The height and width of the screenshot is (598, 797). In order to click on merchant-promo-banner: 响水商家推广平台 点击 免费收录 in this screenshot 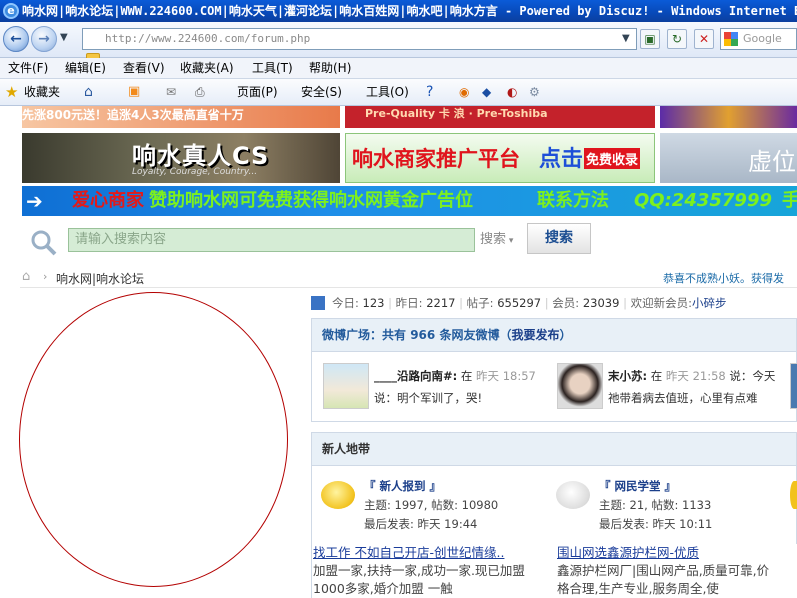, I will do `click(500, 158)`.